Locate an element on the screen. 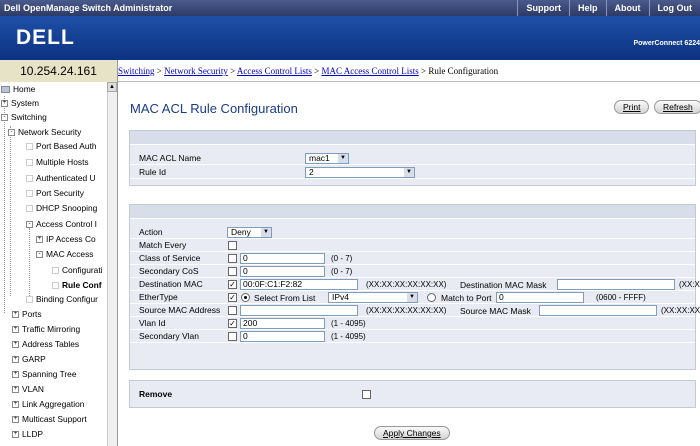 This screenshot has height=446, width=700. destination-mac-label: Destination MAC is located at coordinates (171, 284).